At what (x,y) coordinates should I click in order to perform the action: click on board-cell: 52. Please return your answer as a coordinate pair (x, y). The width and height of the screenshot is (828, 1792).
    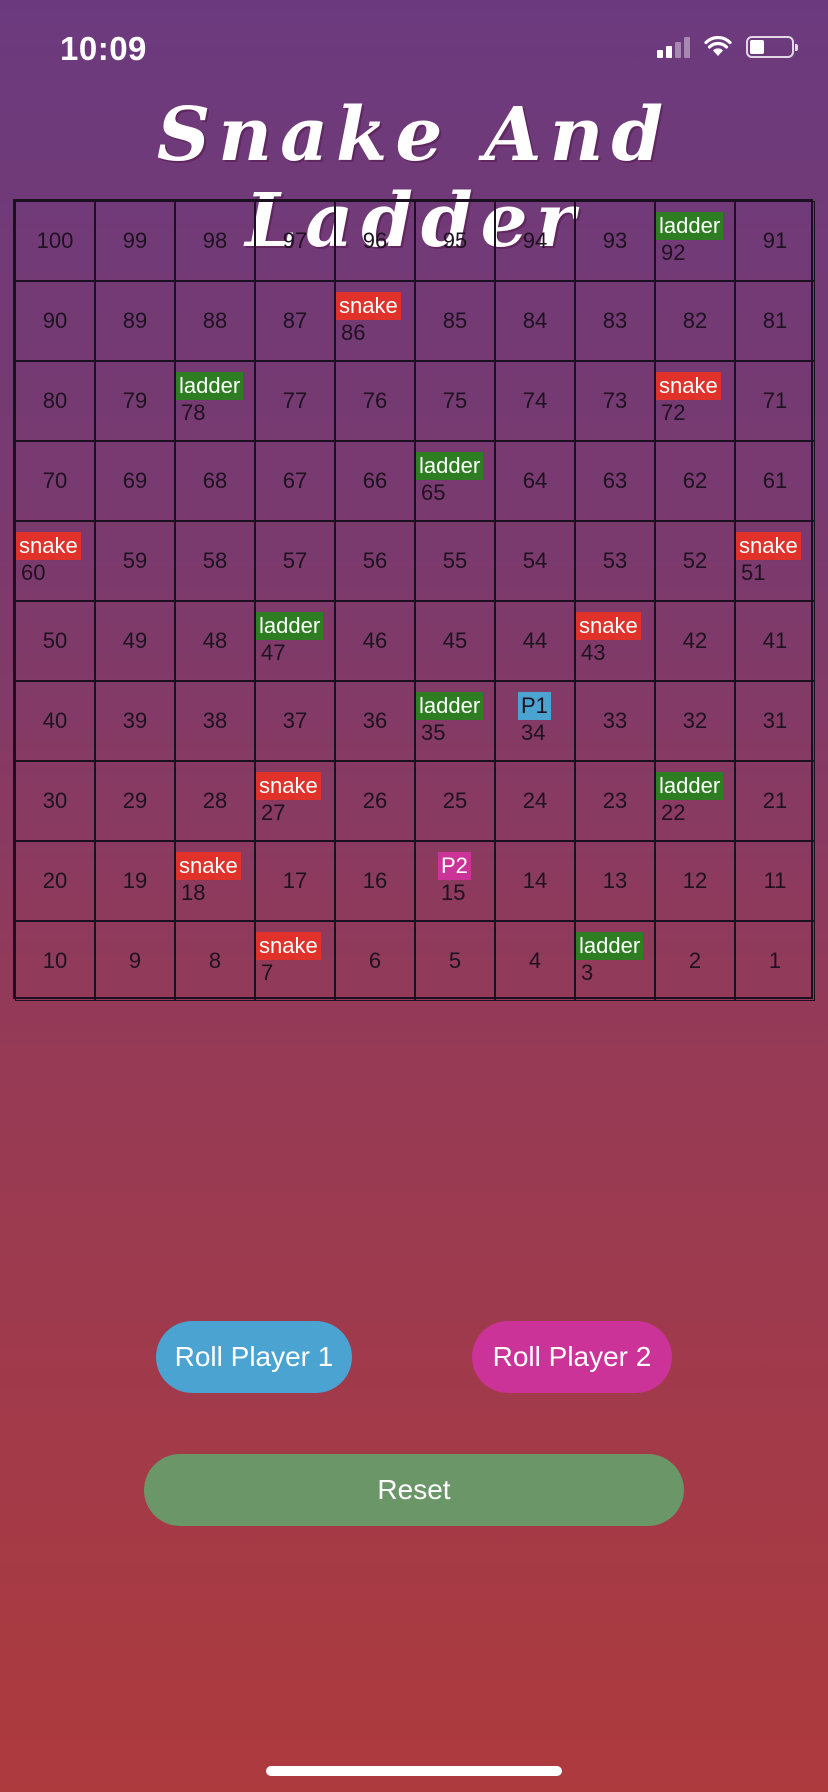
    Looking at the image, I should click on (695, 561).